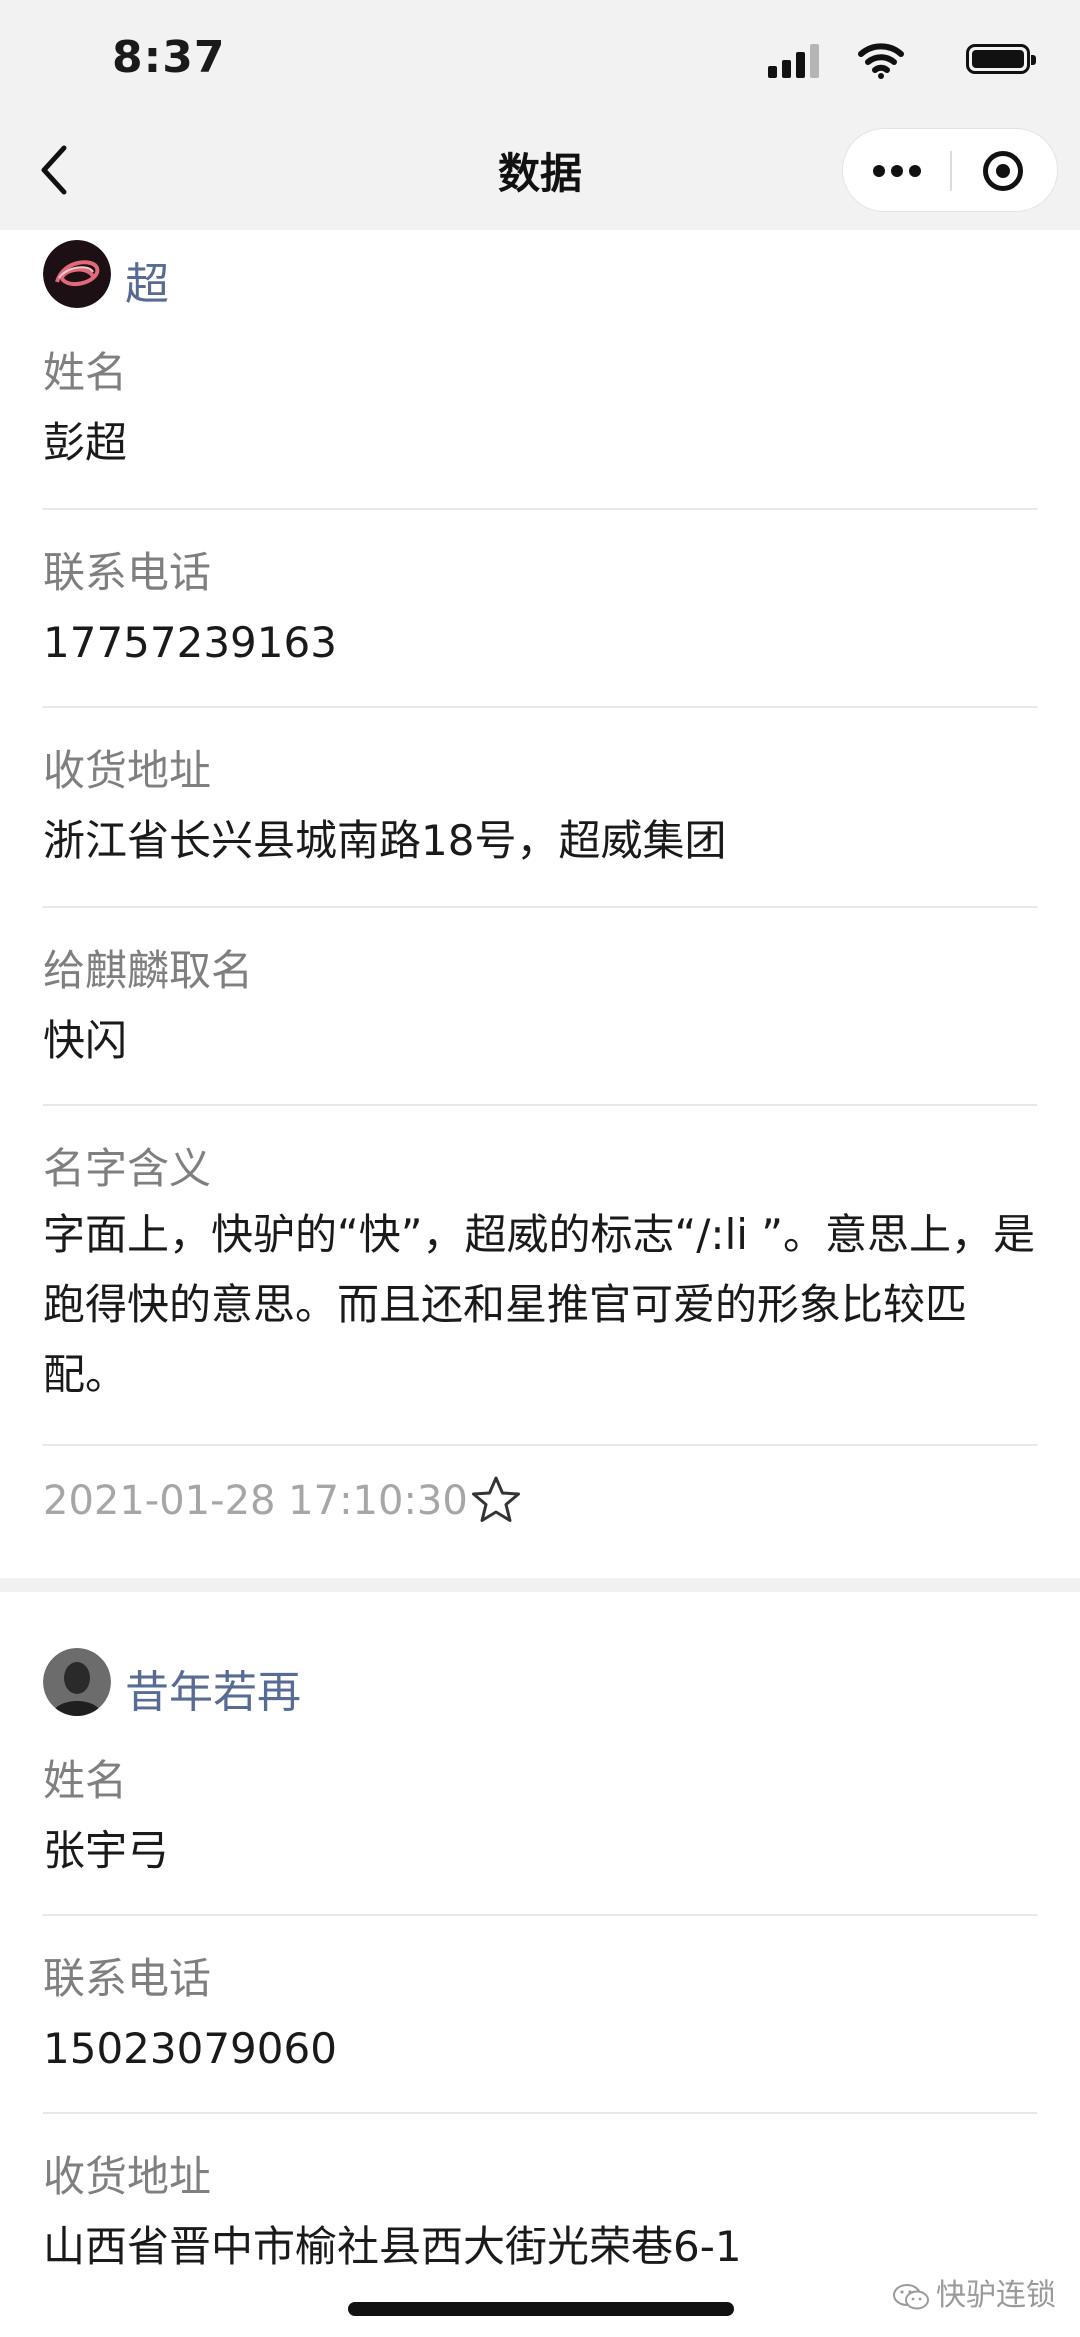  Describe the element at coordinates (540, 613) in the screenshot. I see `field-phone: 联系电话 17757239163` at that location.